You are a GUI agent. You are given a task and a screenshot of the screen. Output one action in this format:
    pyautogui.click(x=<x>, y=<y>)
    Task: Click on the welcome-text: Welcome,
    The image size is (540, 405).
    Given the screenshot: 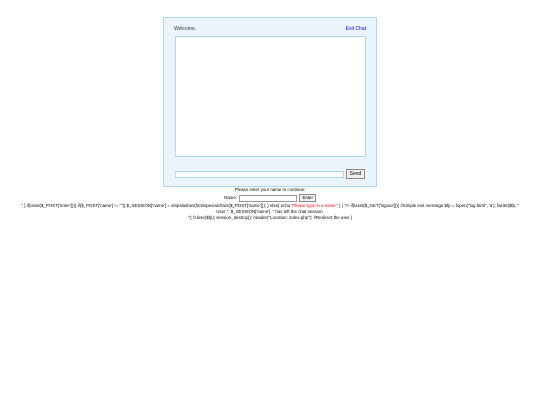 What is the action you would take?
    pyautogui.click(x=185, y=29)
    